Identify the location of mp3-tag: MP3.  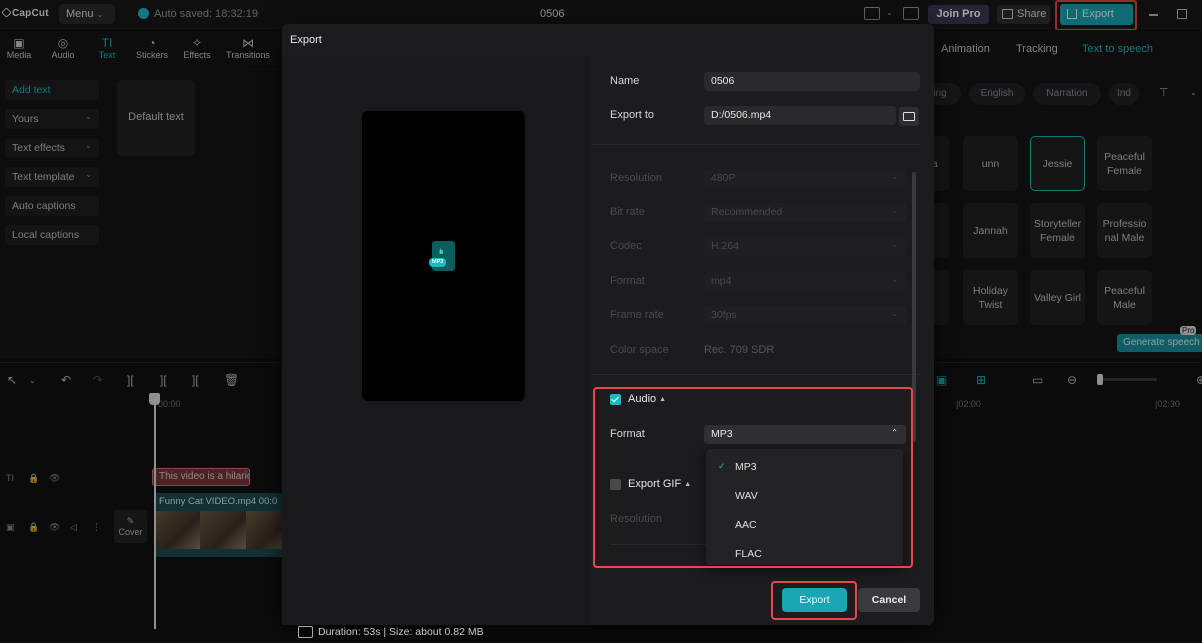
(438, 262).